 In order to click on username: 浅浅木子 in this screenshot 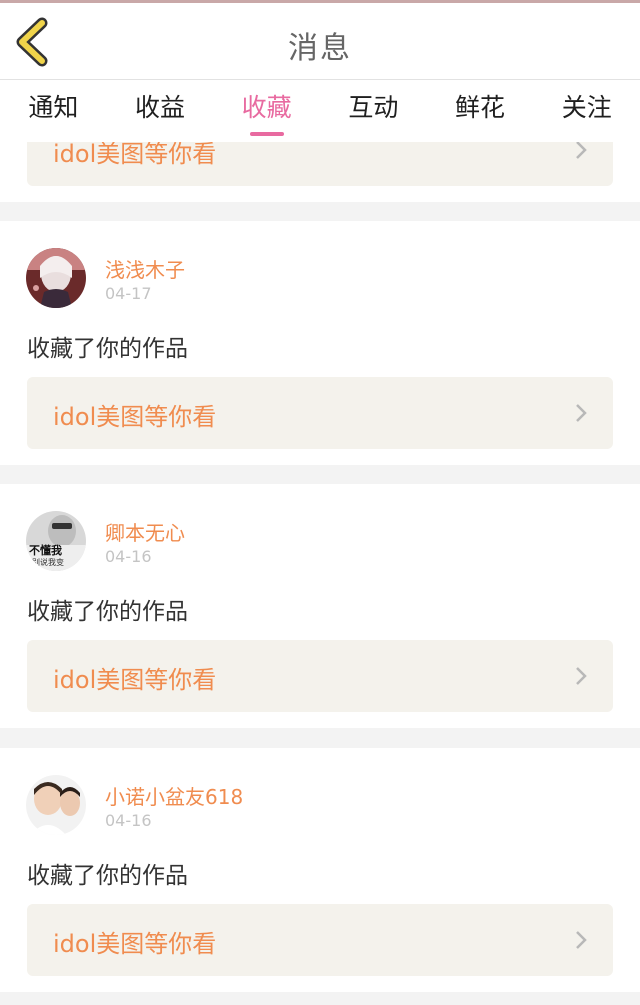, I will do `click(145, 268)`.